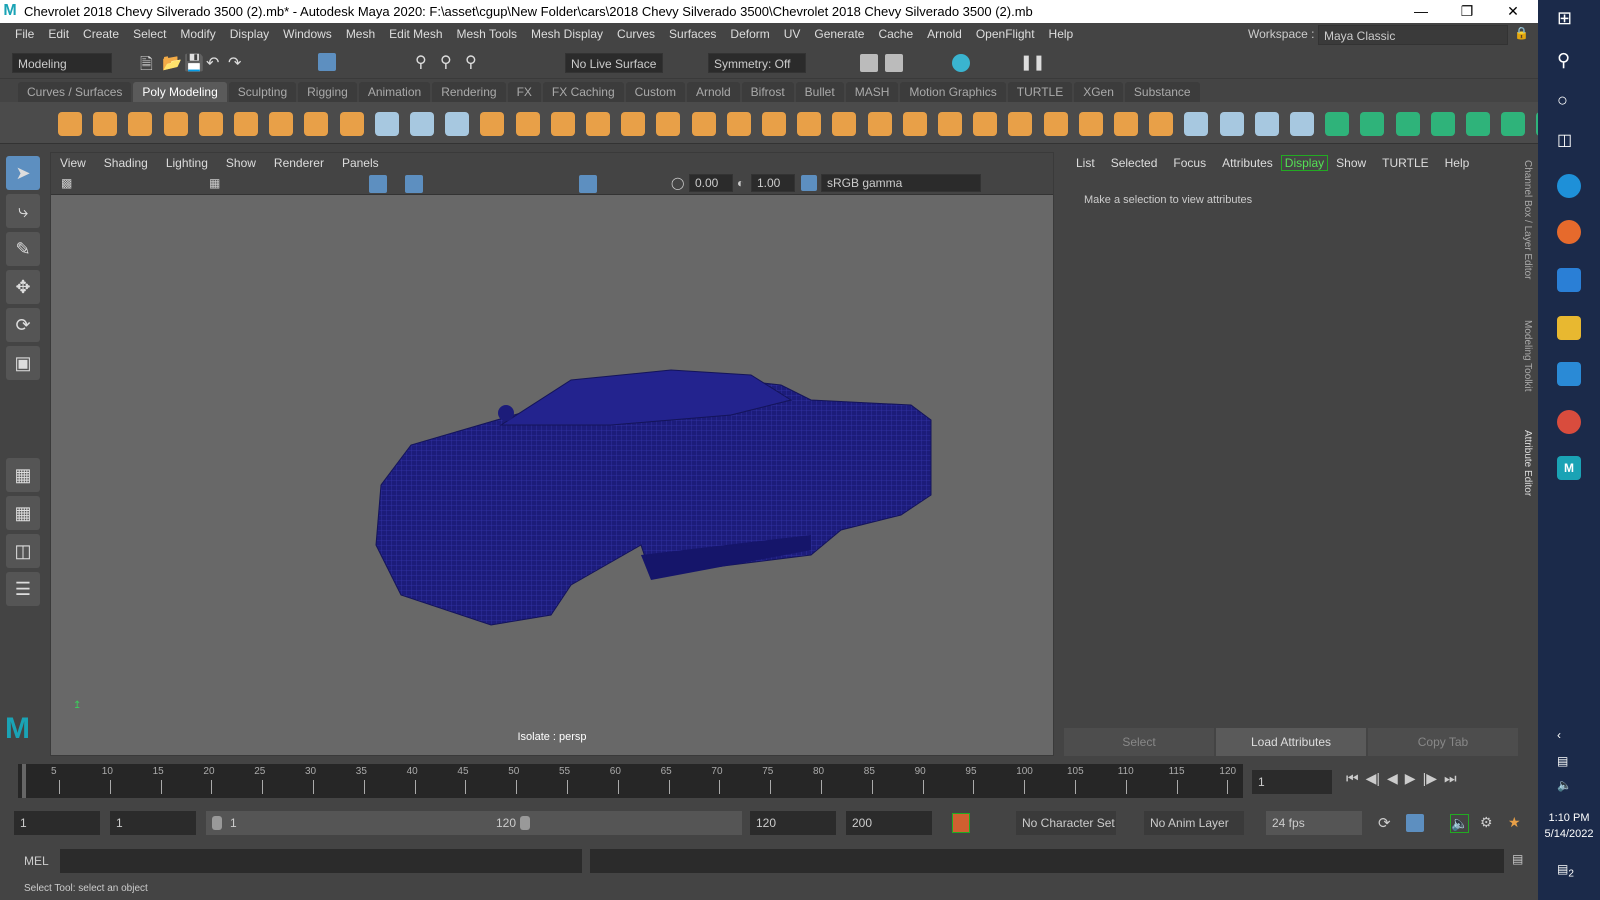 Image resolution: width=1600 pixels, height=900 pixels. Describe the element at coordinates (1372, 124) in the screenshot. I see `uv-cut-icon` at that location.